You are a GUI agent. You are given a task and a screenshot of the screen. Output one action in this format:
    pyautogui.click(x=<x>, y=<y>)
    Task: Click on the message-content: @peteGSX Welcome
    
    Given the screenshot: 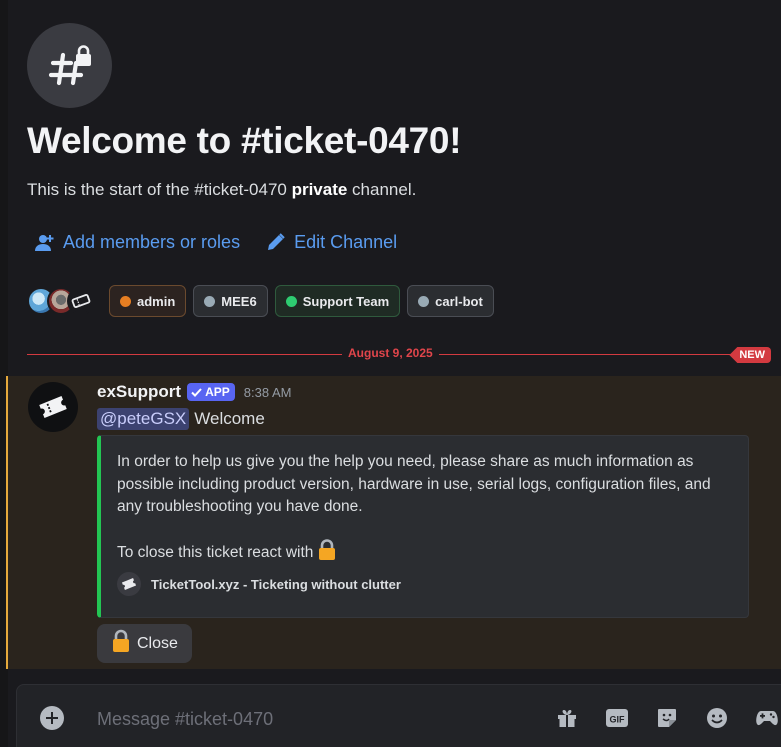 What is the action you would take?
    pyautogui.click(x=181, y=419)
    